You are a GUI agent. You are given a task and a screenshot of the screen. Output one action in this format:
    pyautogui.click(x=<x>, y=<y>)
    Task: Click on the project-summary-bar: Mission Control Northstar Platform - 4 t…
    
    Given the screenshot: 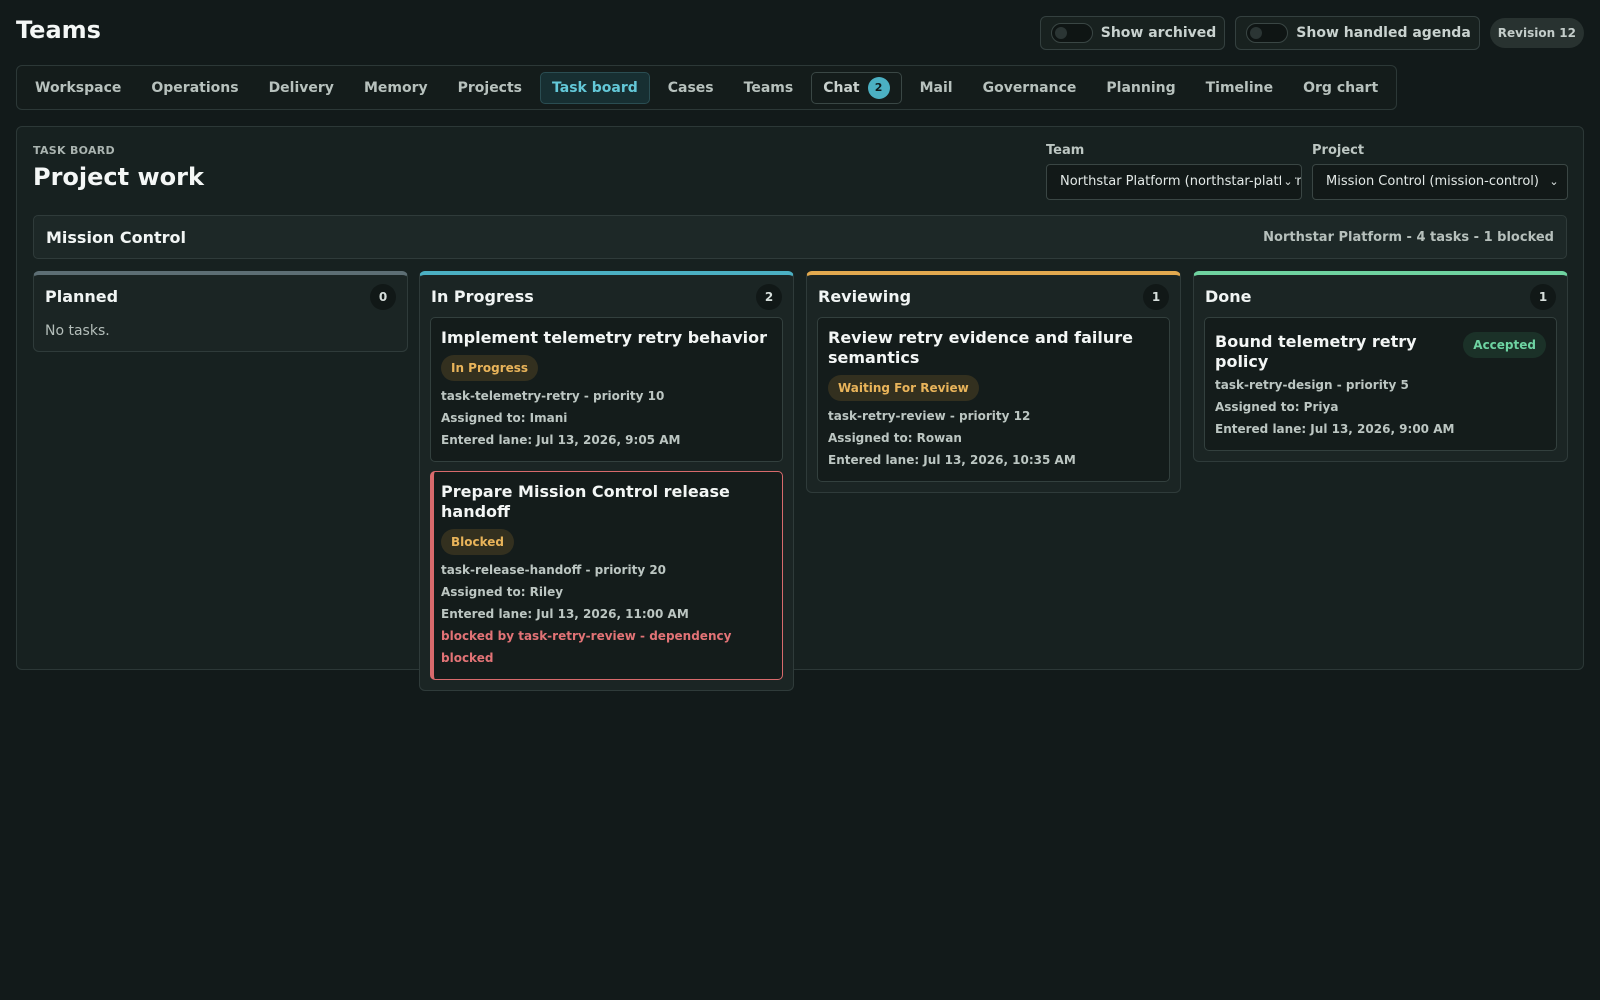 What is the action you would take?
    pyautogui.click(x=800, y=237)
    